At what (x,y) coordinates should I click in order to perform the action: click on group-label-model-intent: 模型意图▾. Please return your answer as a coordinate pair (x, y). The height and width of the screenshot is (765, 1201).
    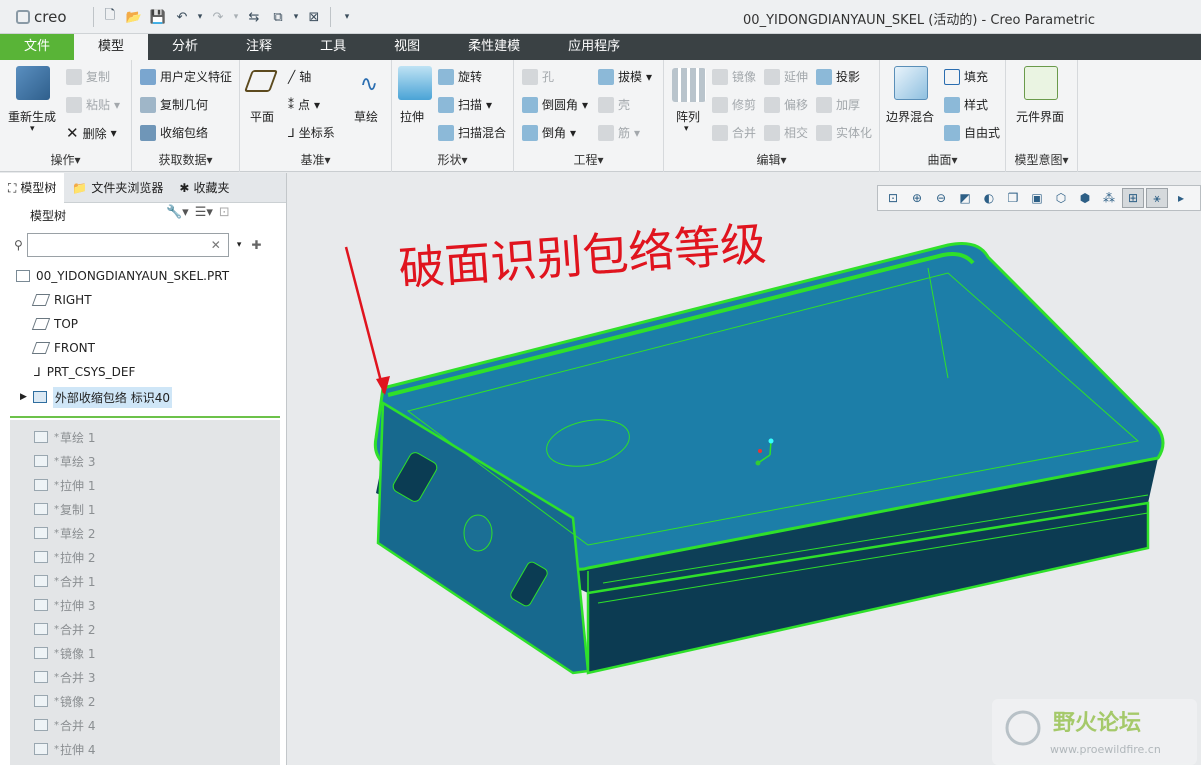
    Looking at the image, I should click on (1041, 159).